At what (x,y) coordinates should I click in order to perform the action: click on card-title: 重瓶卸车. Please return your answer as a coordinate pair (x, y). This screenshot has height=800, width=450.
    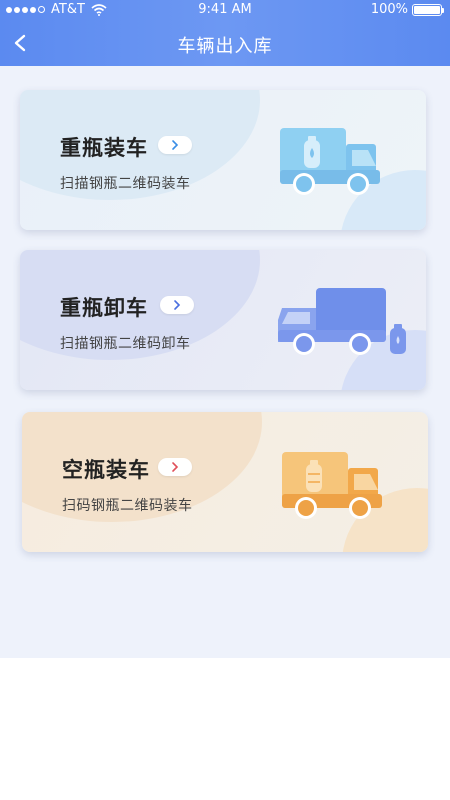
    Looking at the image, I should click on (104, 308).